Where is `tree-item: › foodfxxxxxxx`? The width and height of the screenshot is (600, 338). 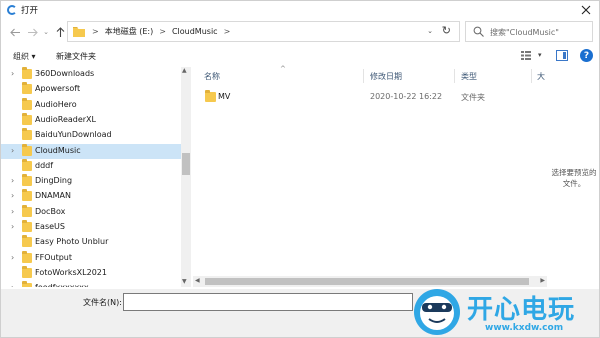 tree-item: › foodfxxxxxxx is located at coordinates (91, 284).